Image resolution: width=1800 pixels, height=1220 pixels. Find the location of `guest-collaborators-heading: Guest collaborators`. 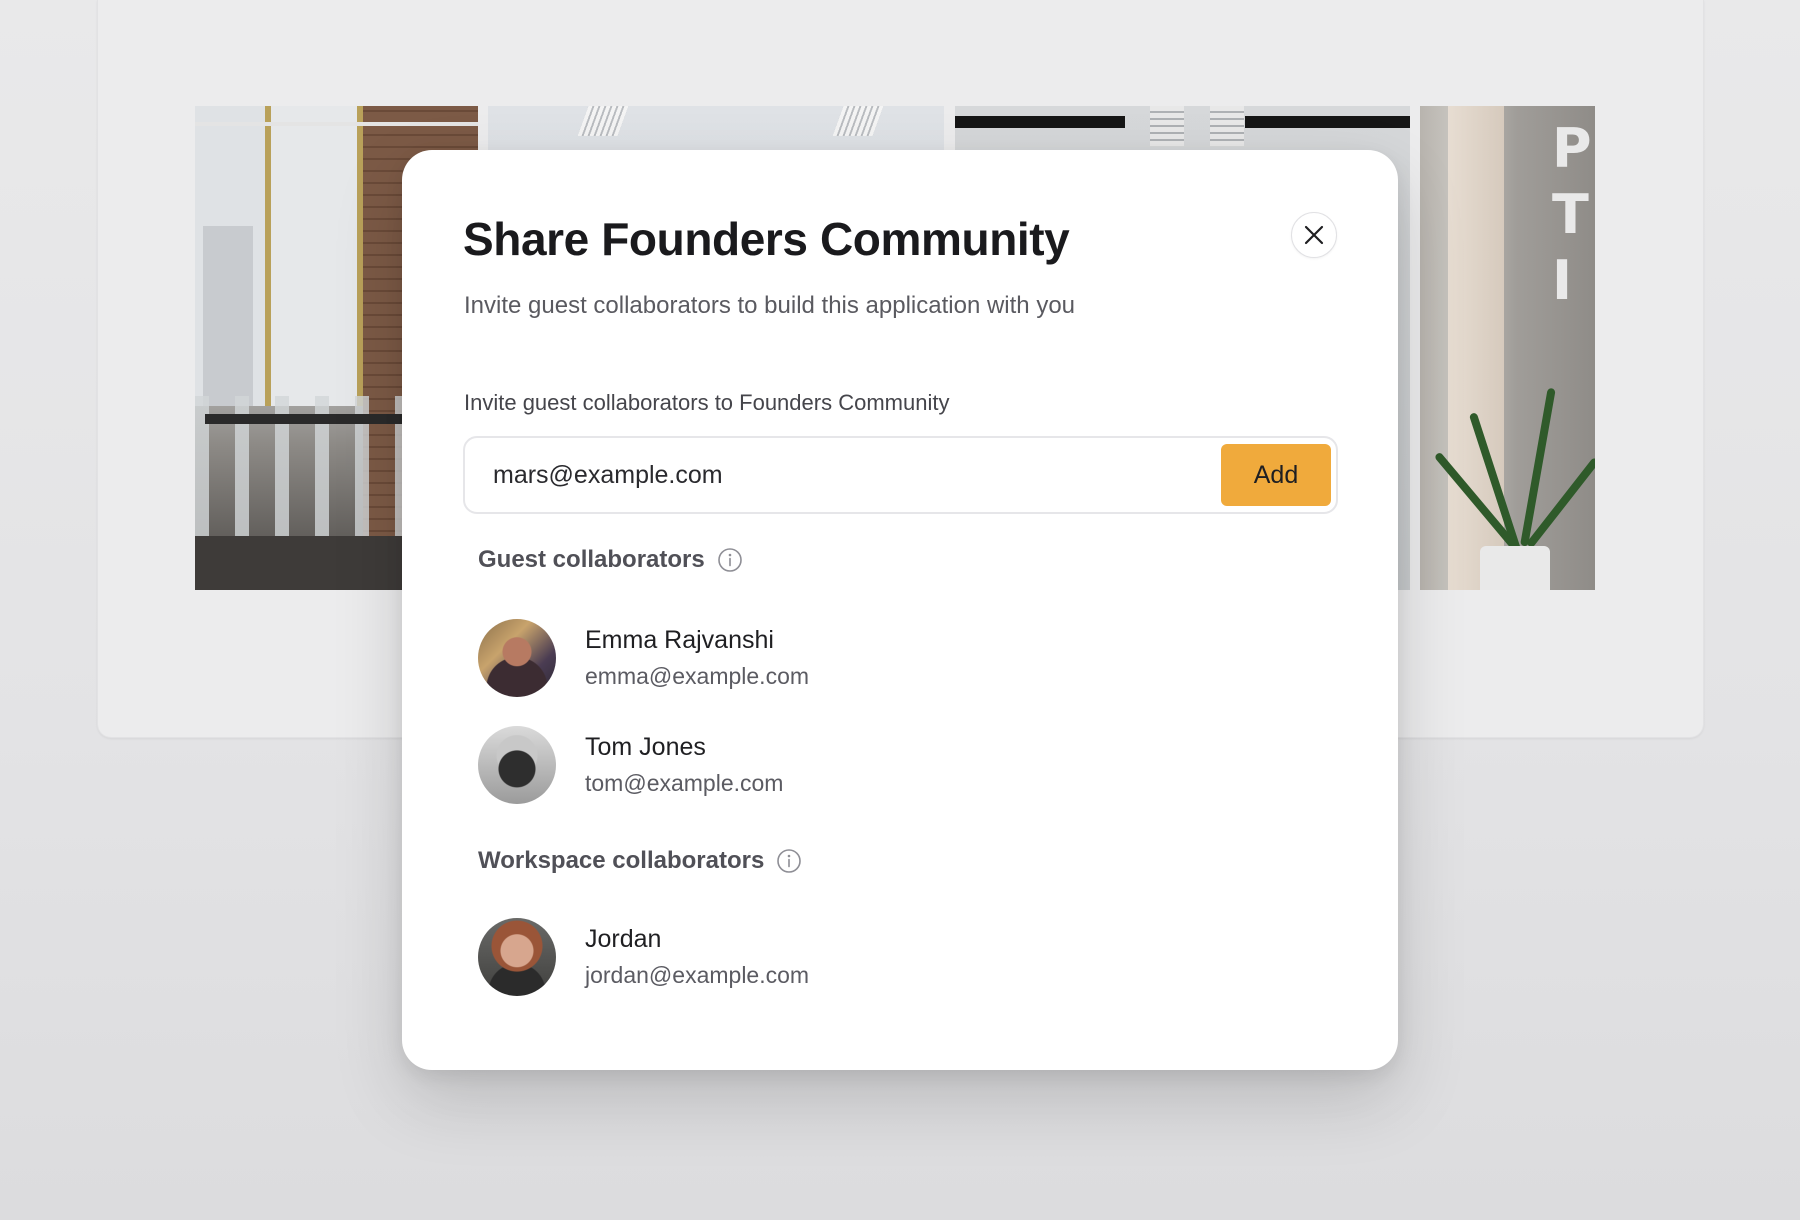

guest-collaborators-heading: Guest collaborators is located at coordinates (610, 560).